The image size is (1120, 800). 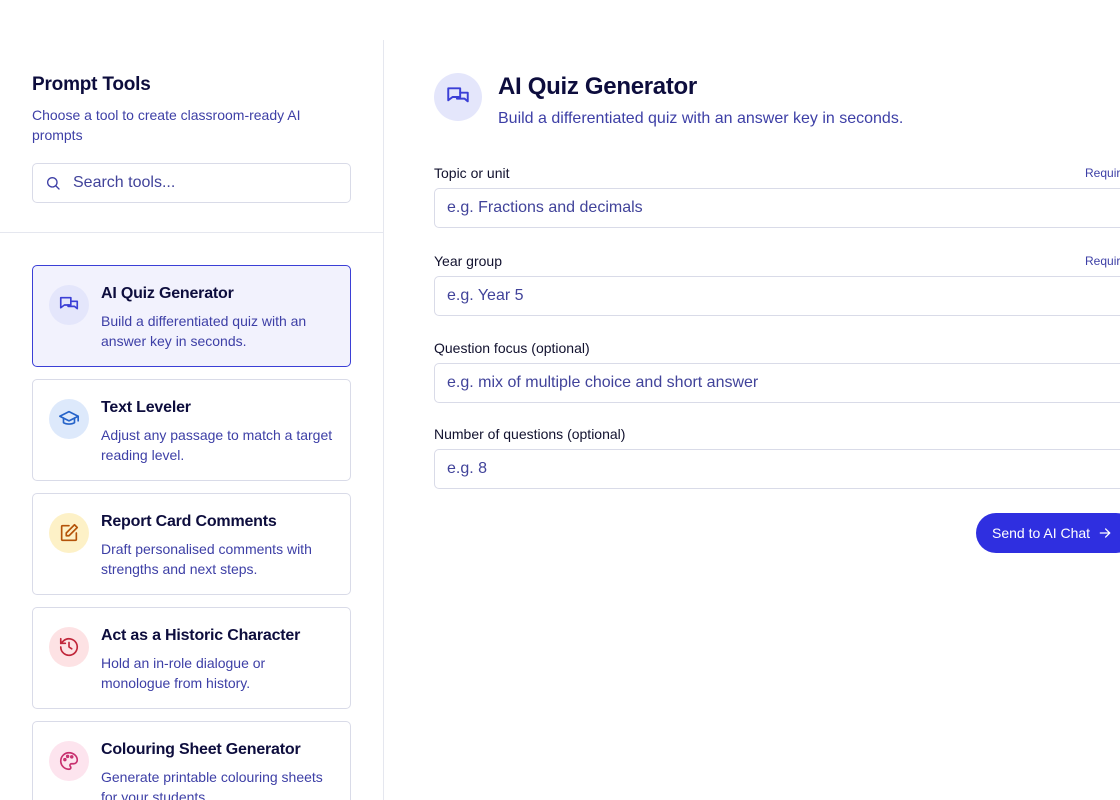 I want to click on field-year-group: Year group Required, so click(x=777, y=284).